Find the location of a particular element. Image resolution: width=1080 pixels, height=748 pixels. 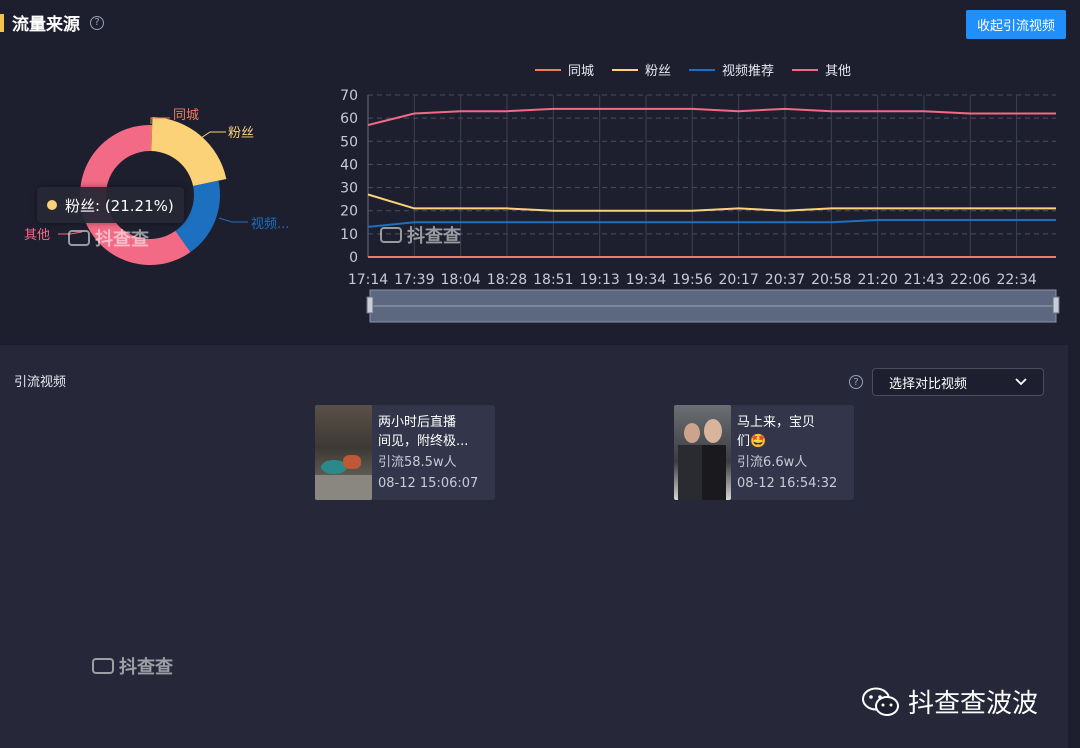

x-tick-label: 20:17 is located at coordinates (738, 280).